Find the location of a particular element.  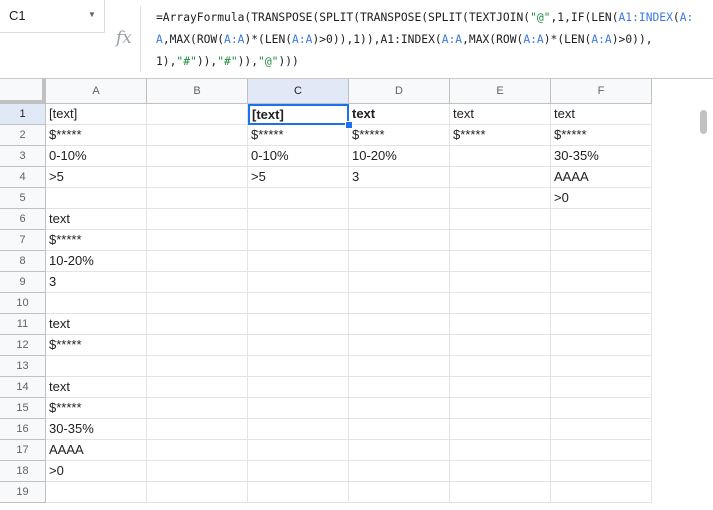

cell-a13 is located at coordinates (96, 366).